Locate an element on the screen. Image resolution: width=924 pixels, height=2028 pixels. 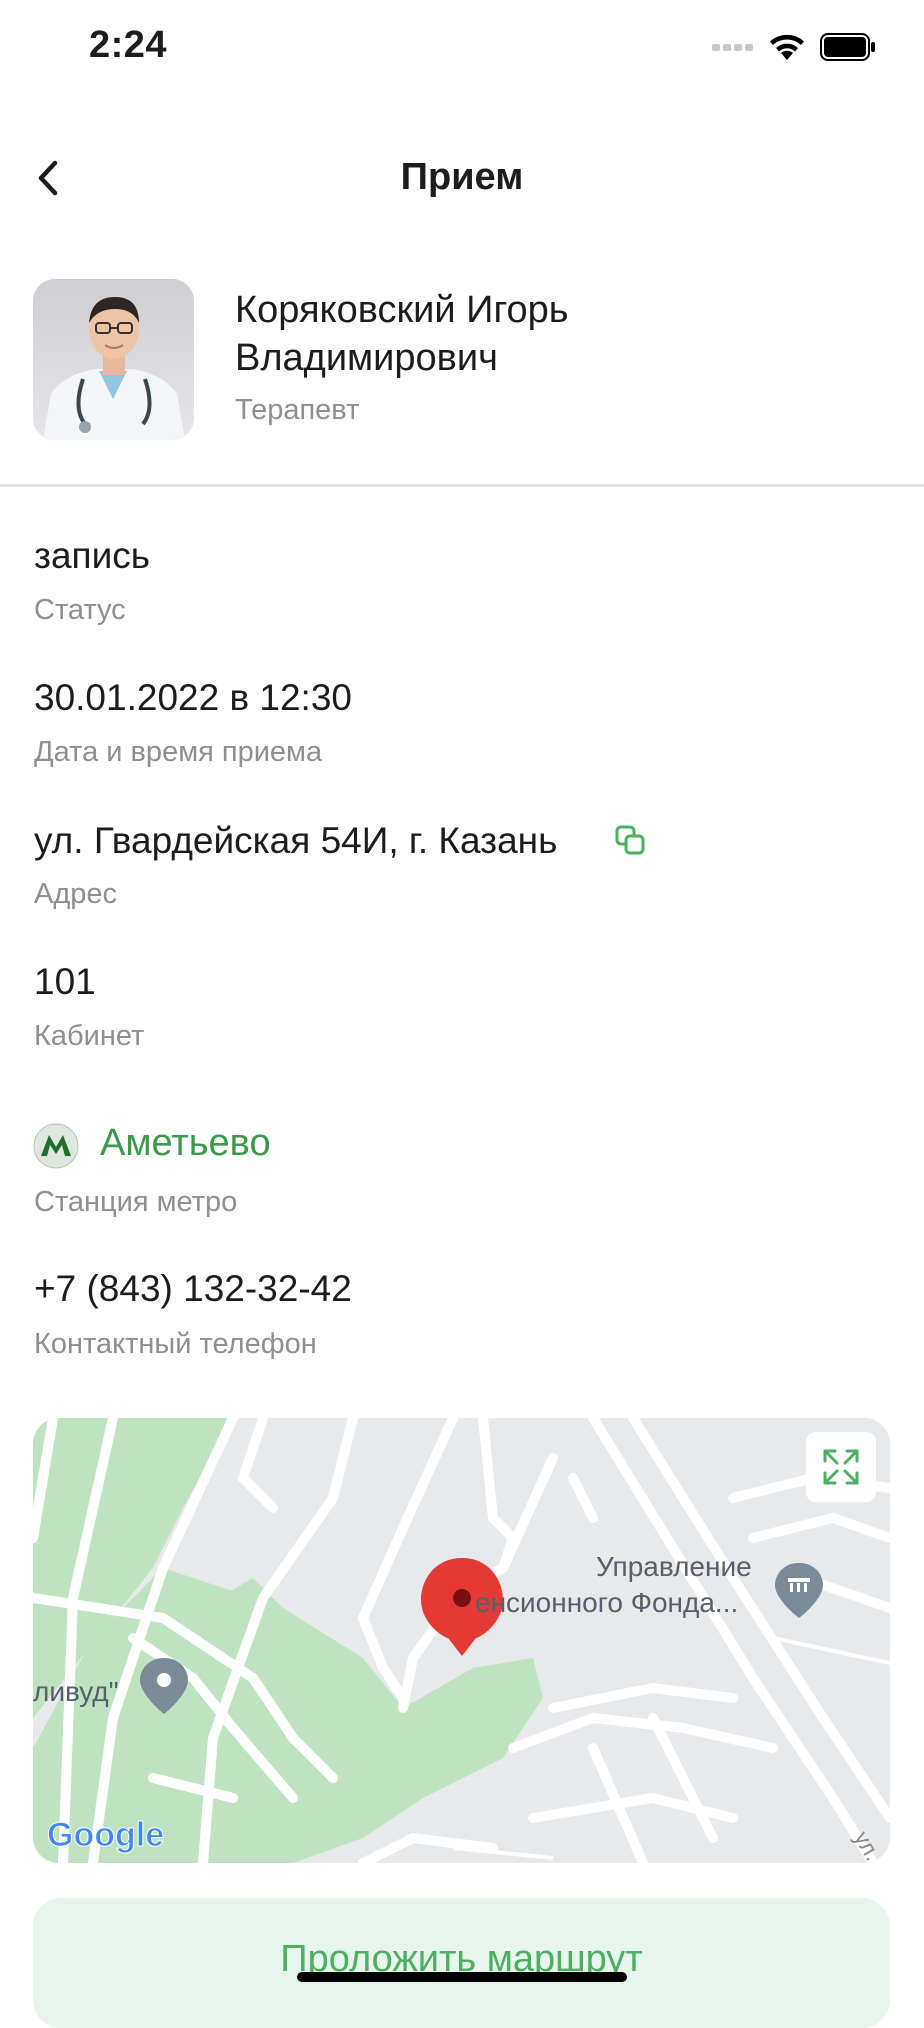
google-logo: Google is located at coordinates (105, 1835).